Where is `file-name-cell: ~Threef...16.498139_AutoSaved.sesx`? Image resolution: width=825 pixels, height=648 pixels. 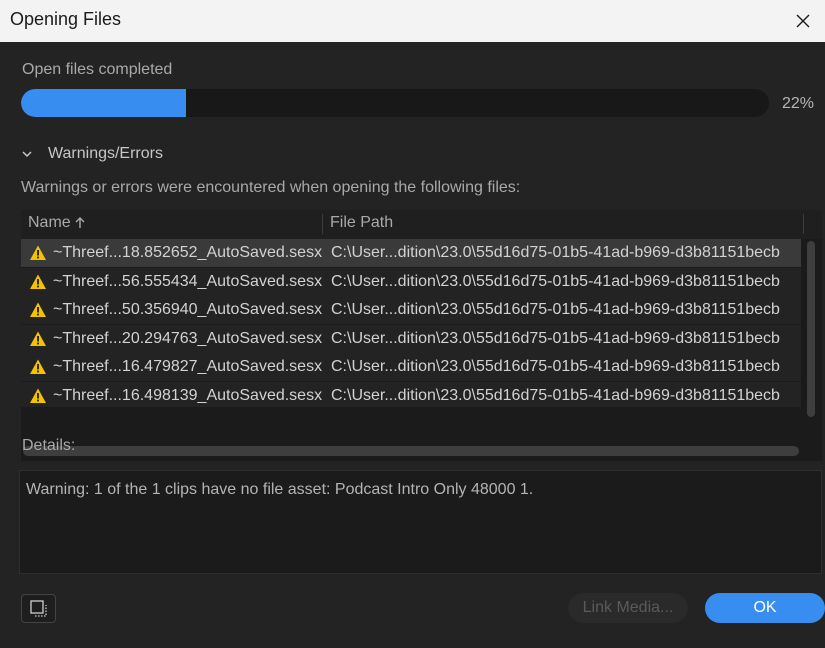 file-name-cell: ~Threef...16.498139_AutoSaved.sesx is located at coordinates (188, 395).